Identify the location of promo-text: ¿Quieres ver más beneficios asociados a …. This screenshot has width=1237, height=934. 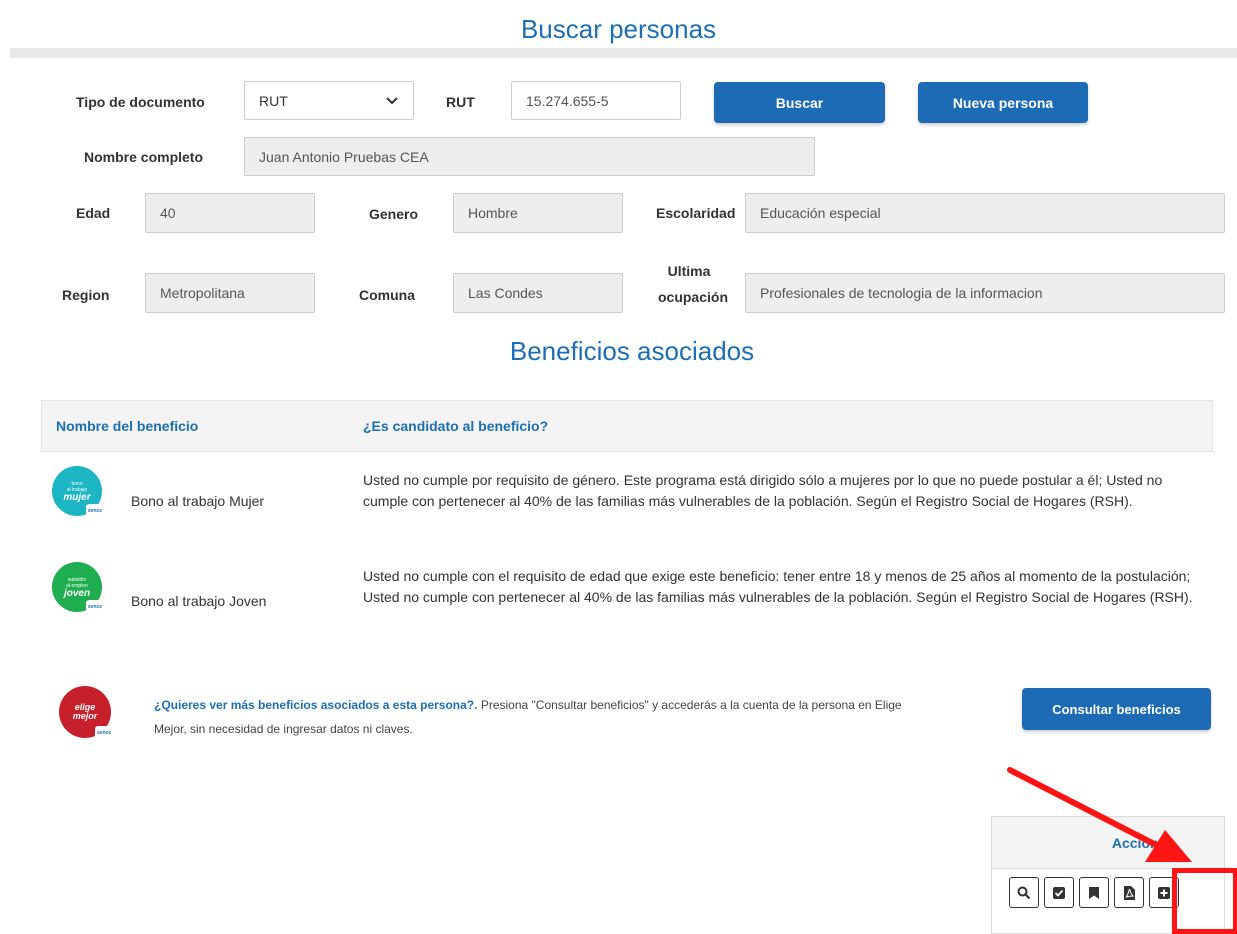
(544, 717).